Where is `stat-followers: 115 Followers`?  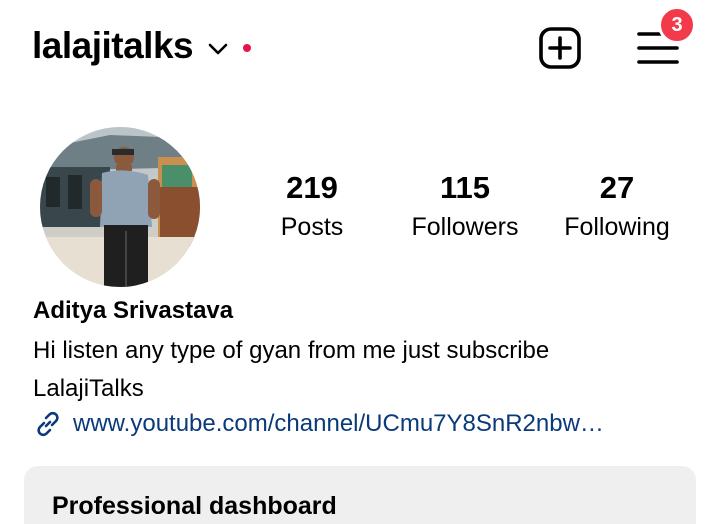 stat-followers: 115 Followers is located at coordinates (465, 207).